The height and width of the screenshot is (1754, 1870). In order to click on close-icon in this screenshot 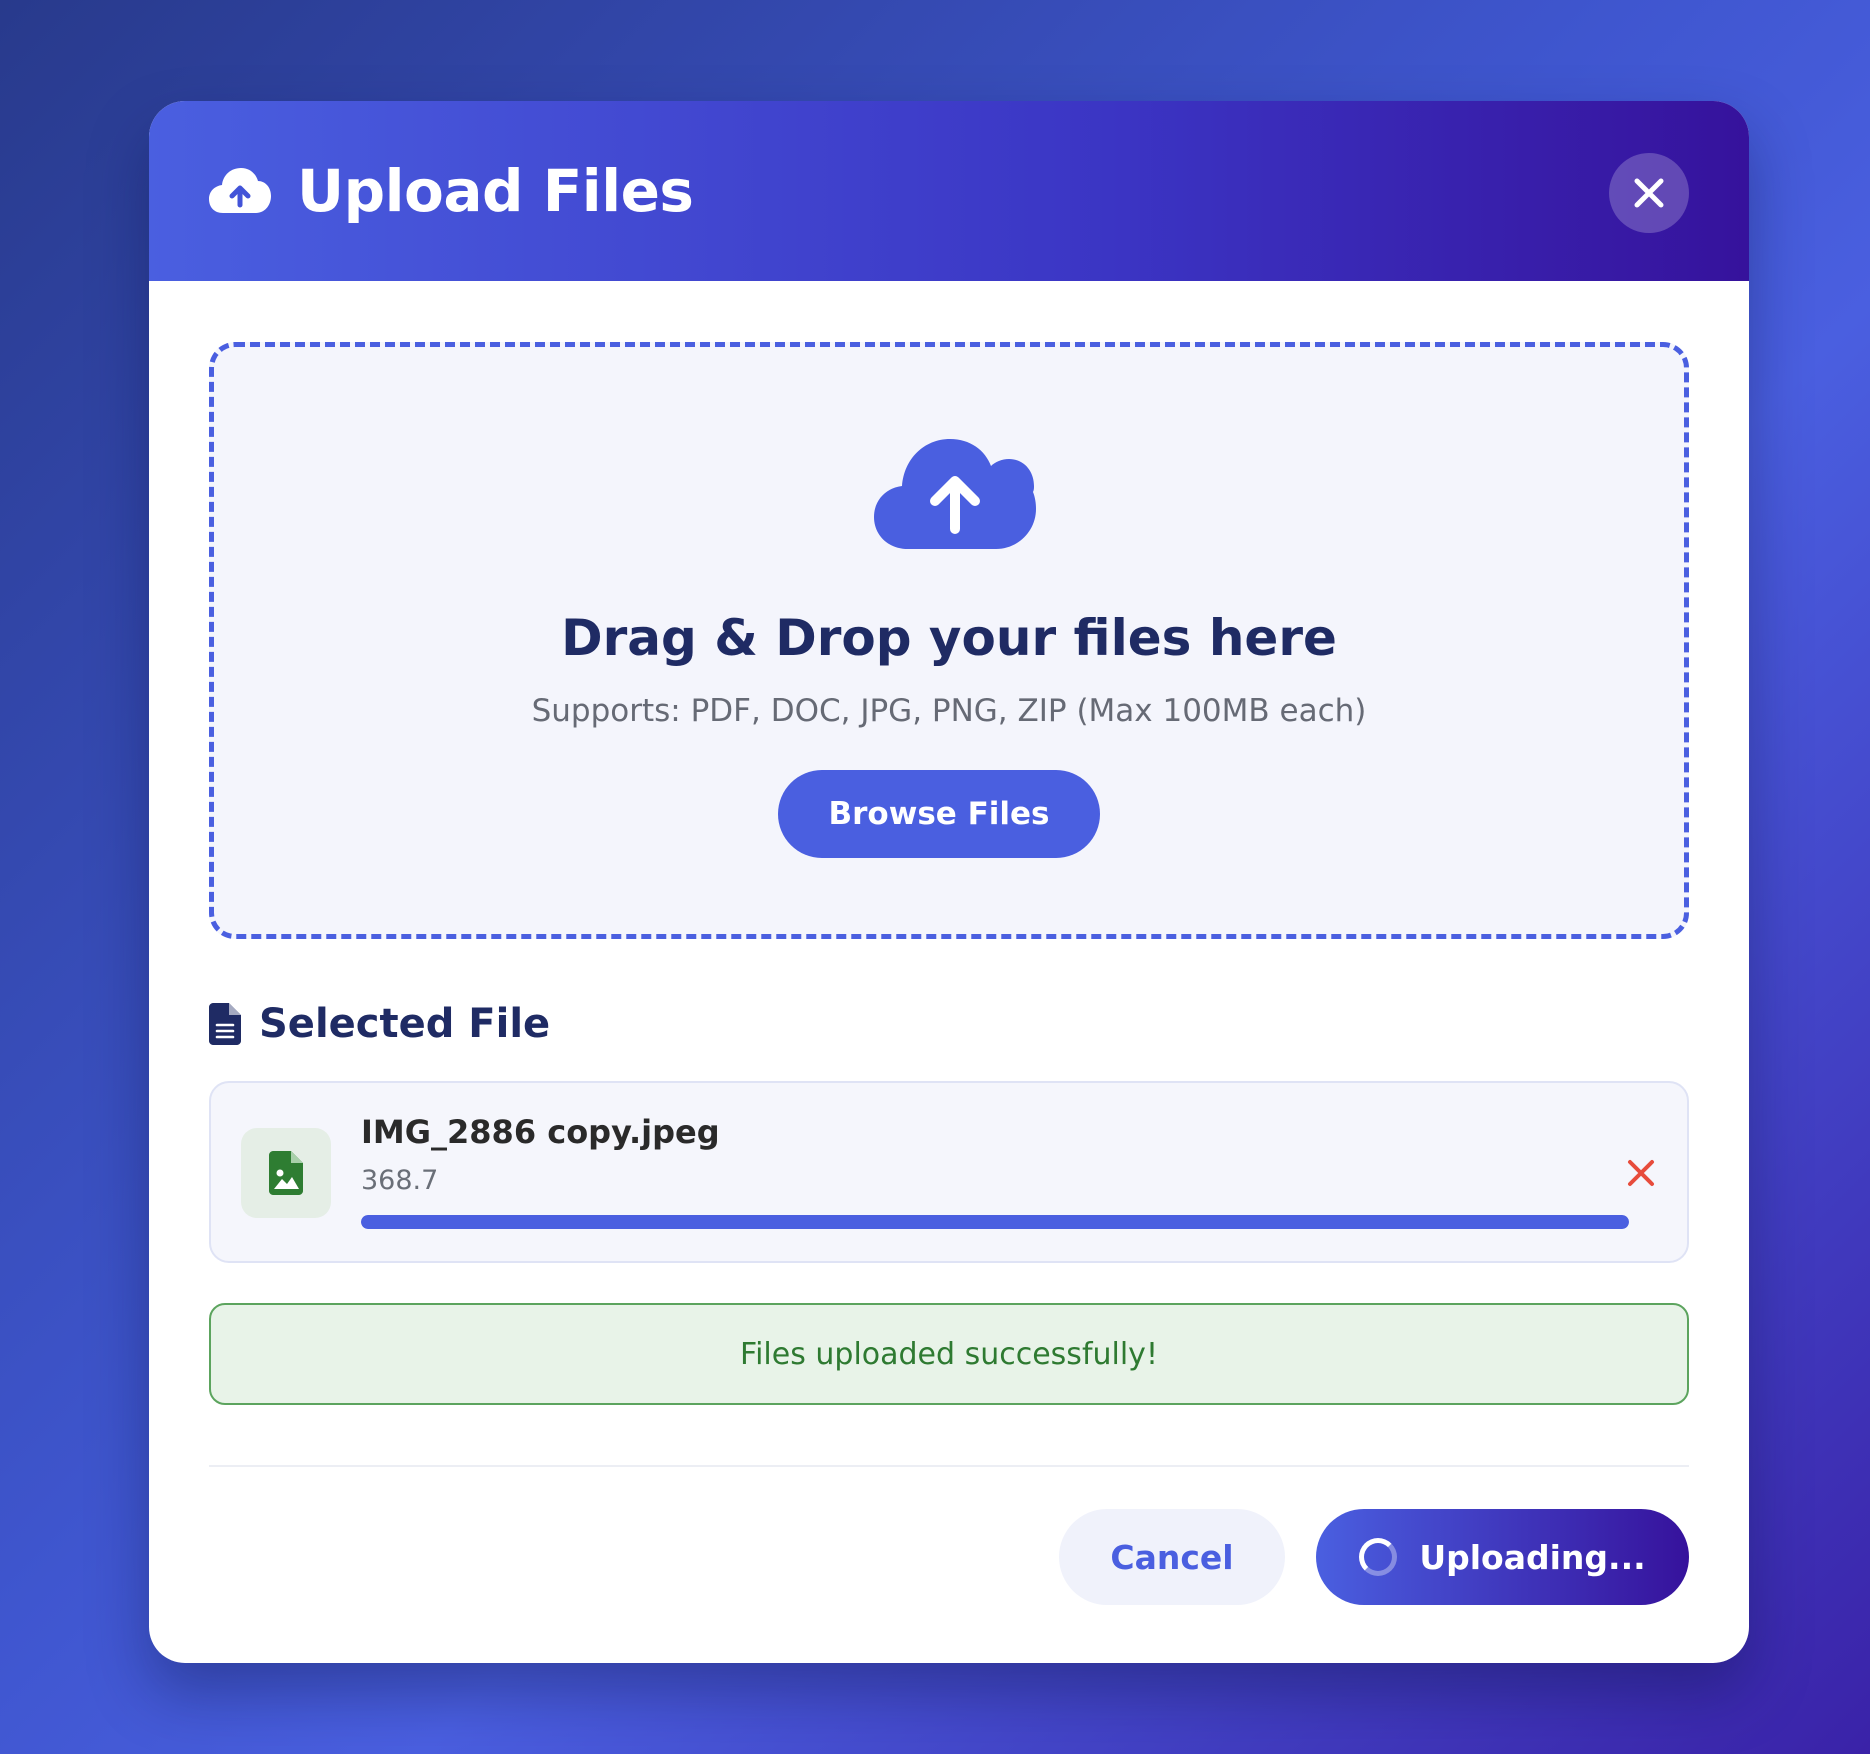, I will do `click(1649, 193)`.